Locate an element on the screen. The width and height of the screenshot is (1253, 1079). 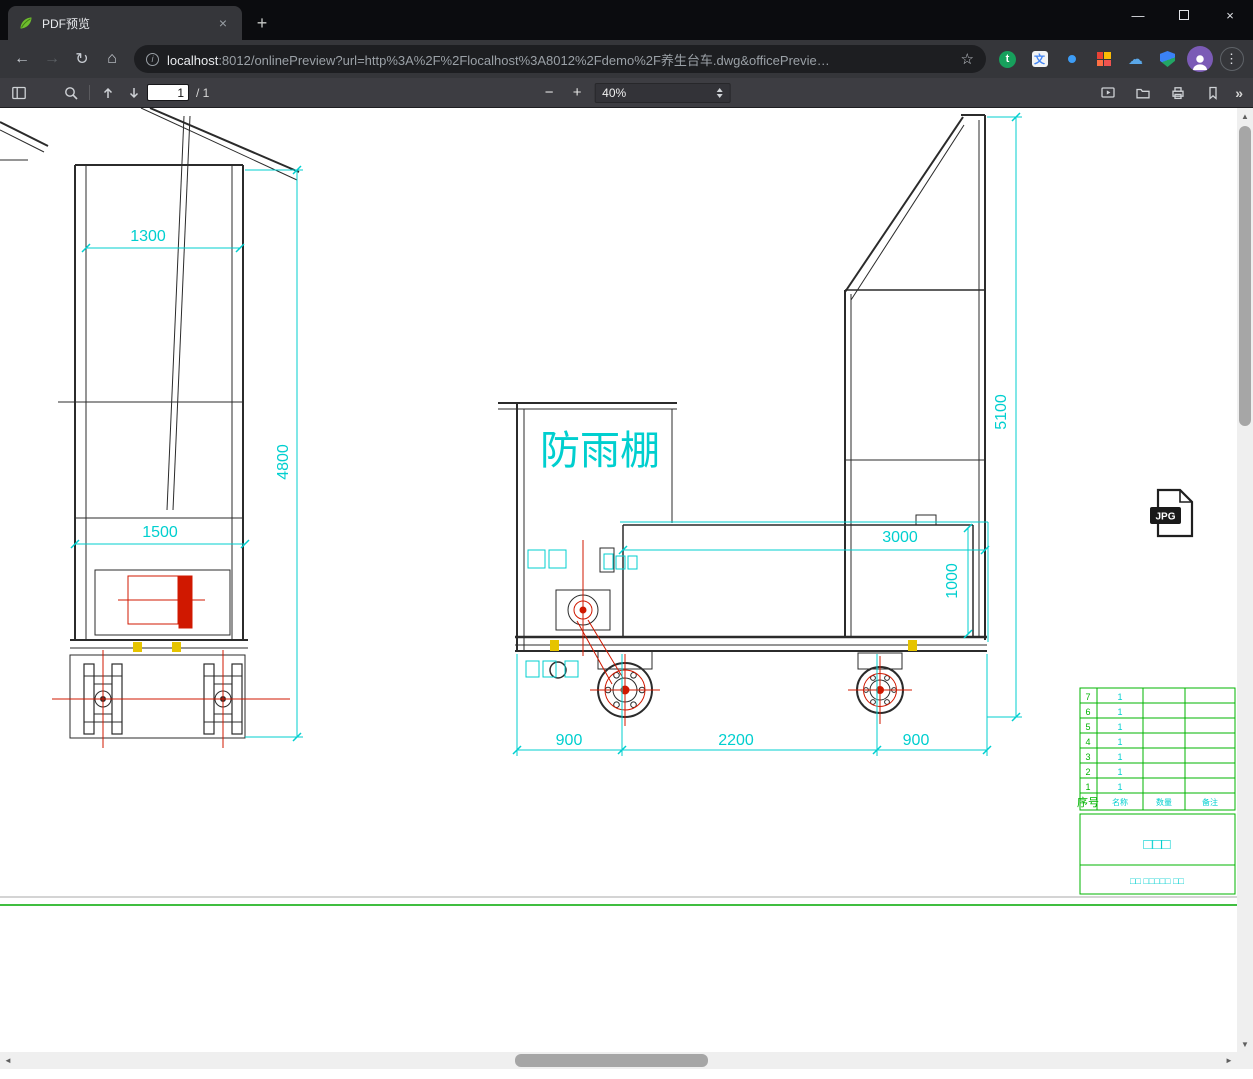
titleblock-col-qty: 数量 is located at coordinates (1164, 802).